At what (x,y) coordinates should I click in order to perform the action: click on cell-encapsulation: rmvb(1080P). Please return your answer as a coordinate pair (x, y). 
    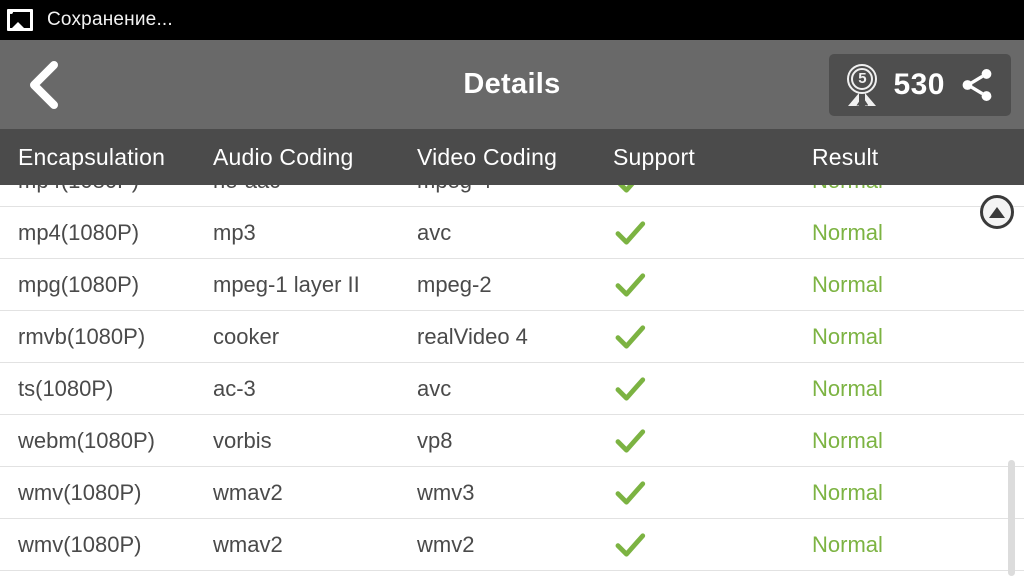
    Looking at the image, I should click on (82, 336).